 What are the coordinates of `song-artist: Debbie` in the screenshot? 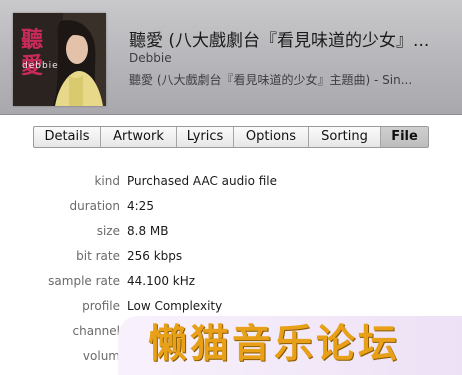 It's located at (150, 58).